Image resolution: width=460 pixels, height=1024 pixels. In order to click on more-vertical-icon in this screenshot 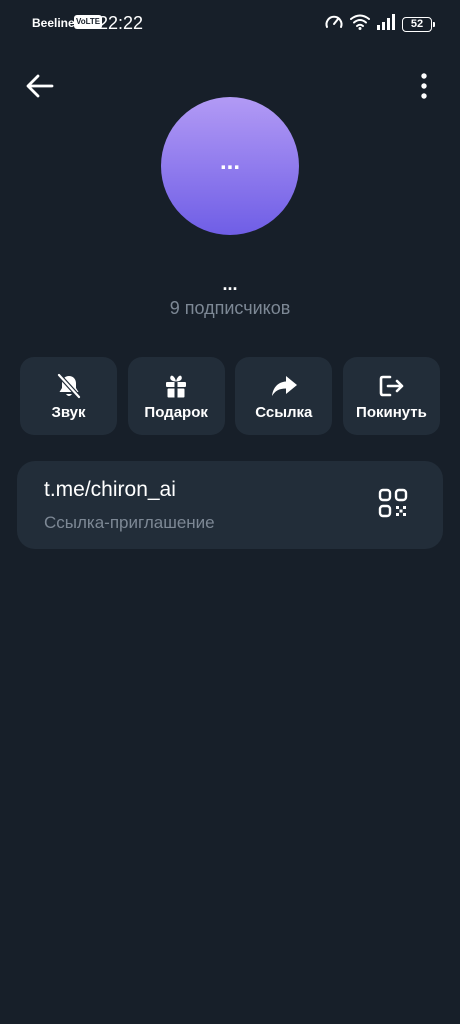, I will do `click(424, 88)`.